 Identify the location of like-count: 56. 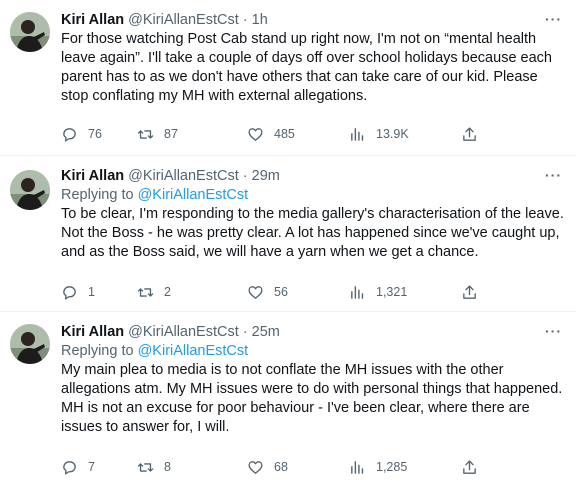
(281, 292).